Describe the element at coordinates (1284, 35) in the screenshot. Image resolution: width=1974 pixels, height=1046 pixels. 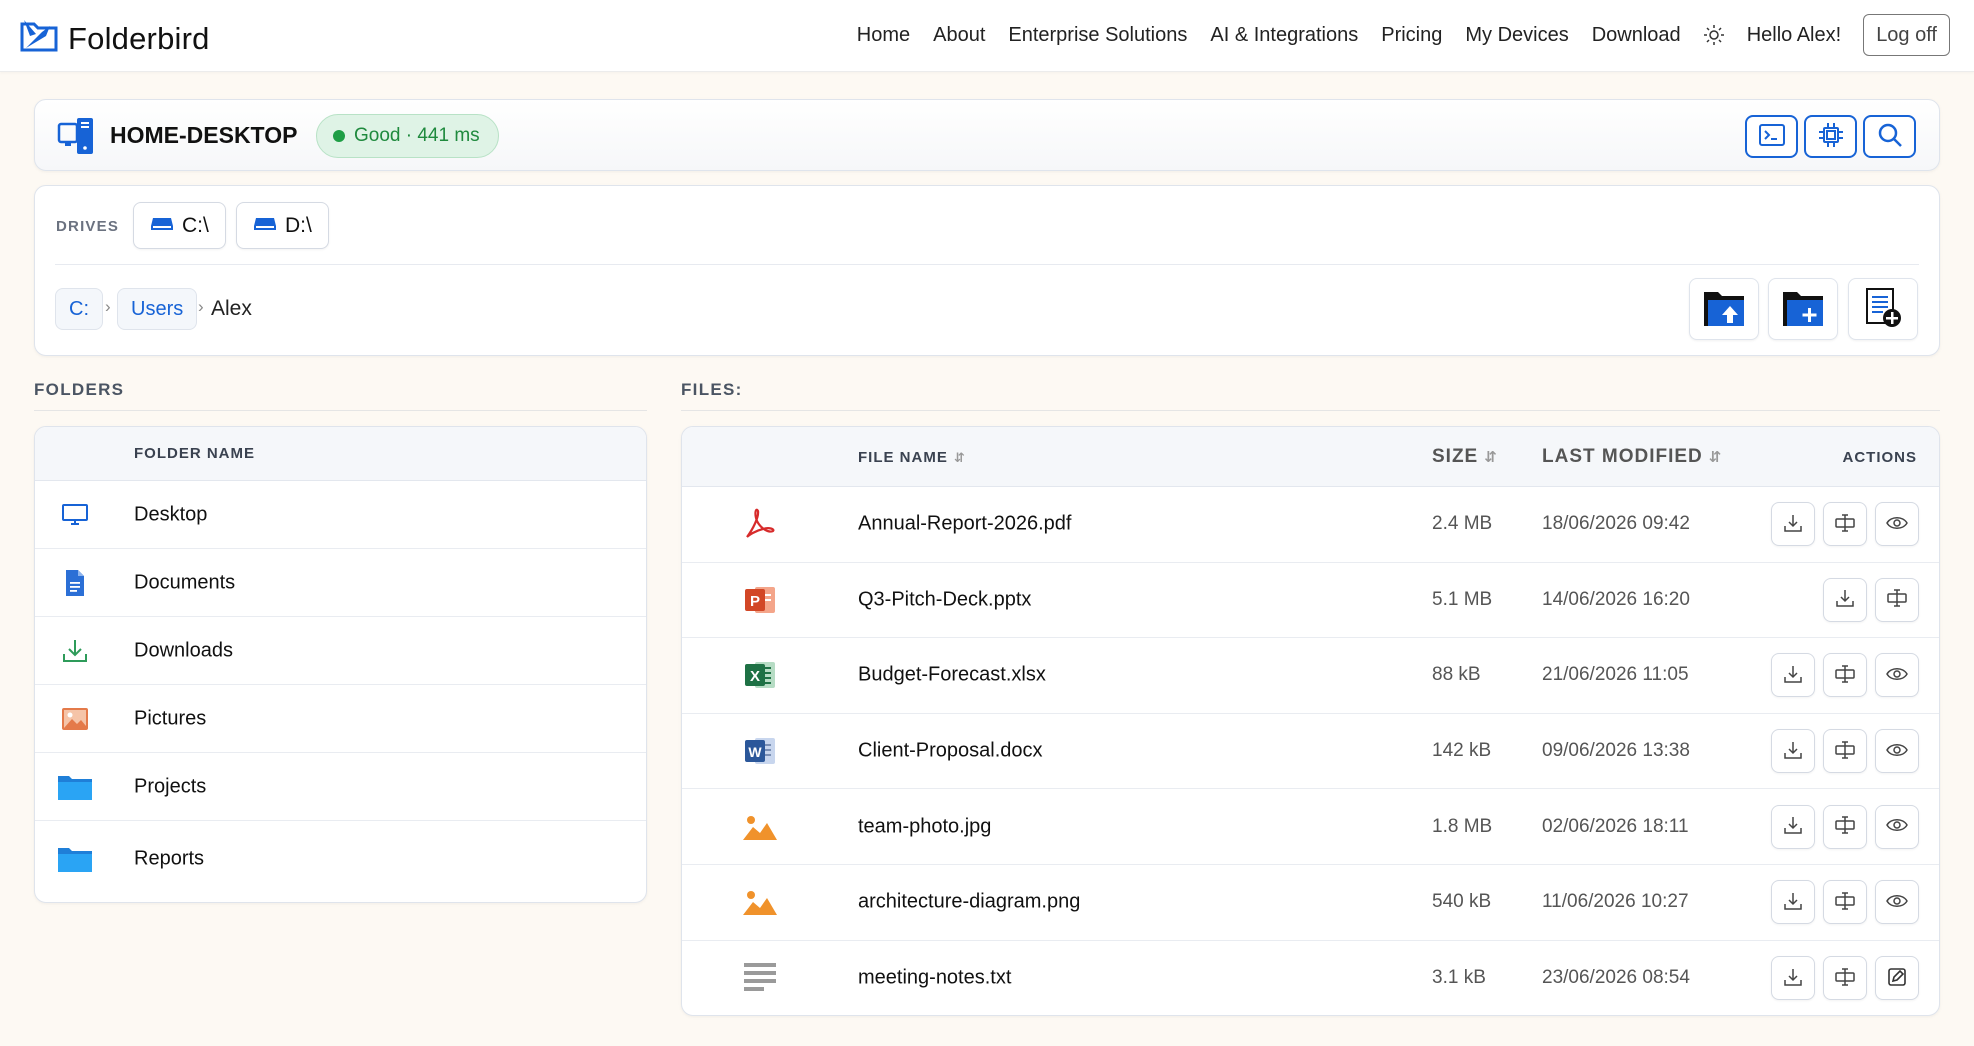
I see `nav-ai-integrations: AI & Integrations` at that location.